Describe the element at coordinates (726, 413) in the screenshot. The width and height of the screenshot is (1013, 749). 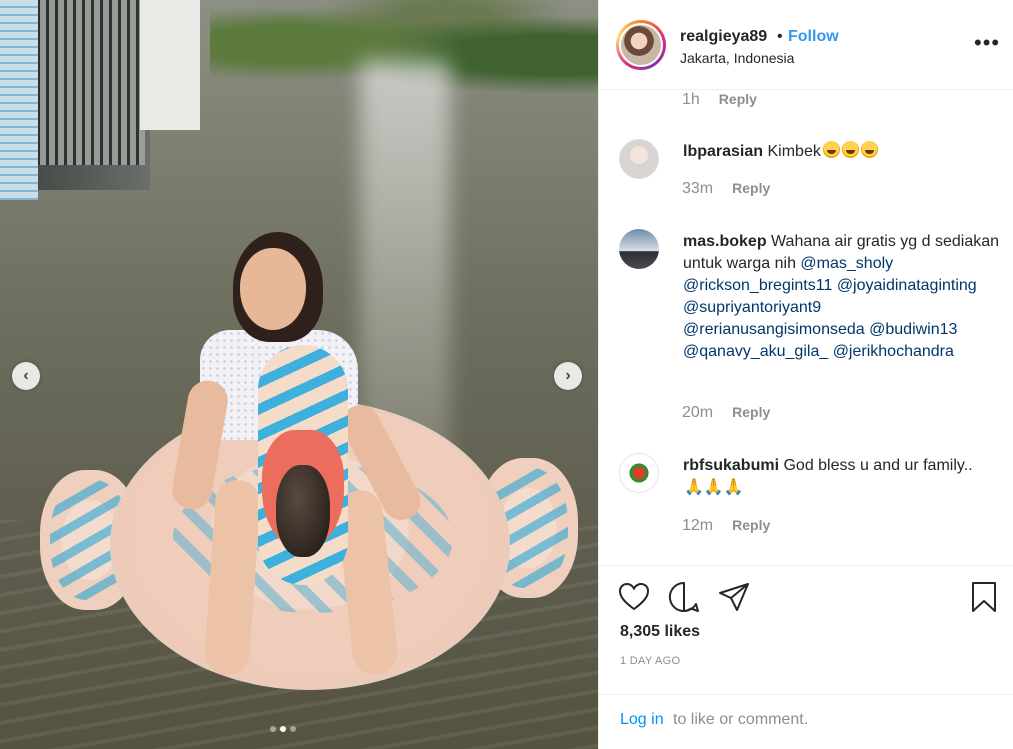
I see `comment-meta: 20m Reply` at that location.